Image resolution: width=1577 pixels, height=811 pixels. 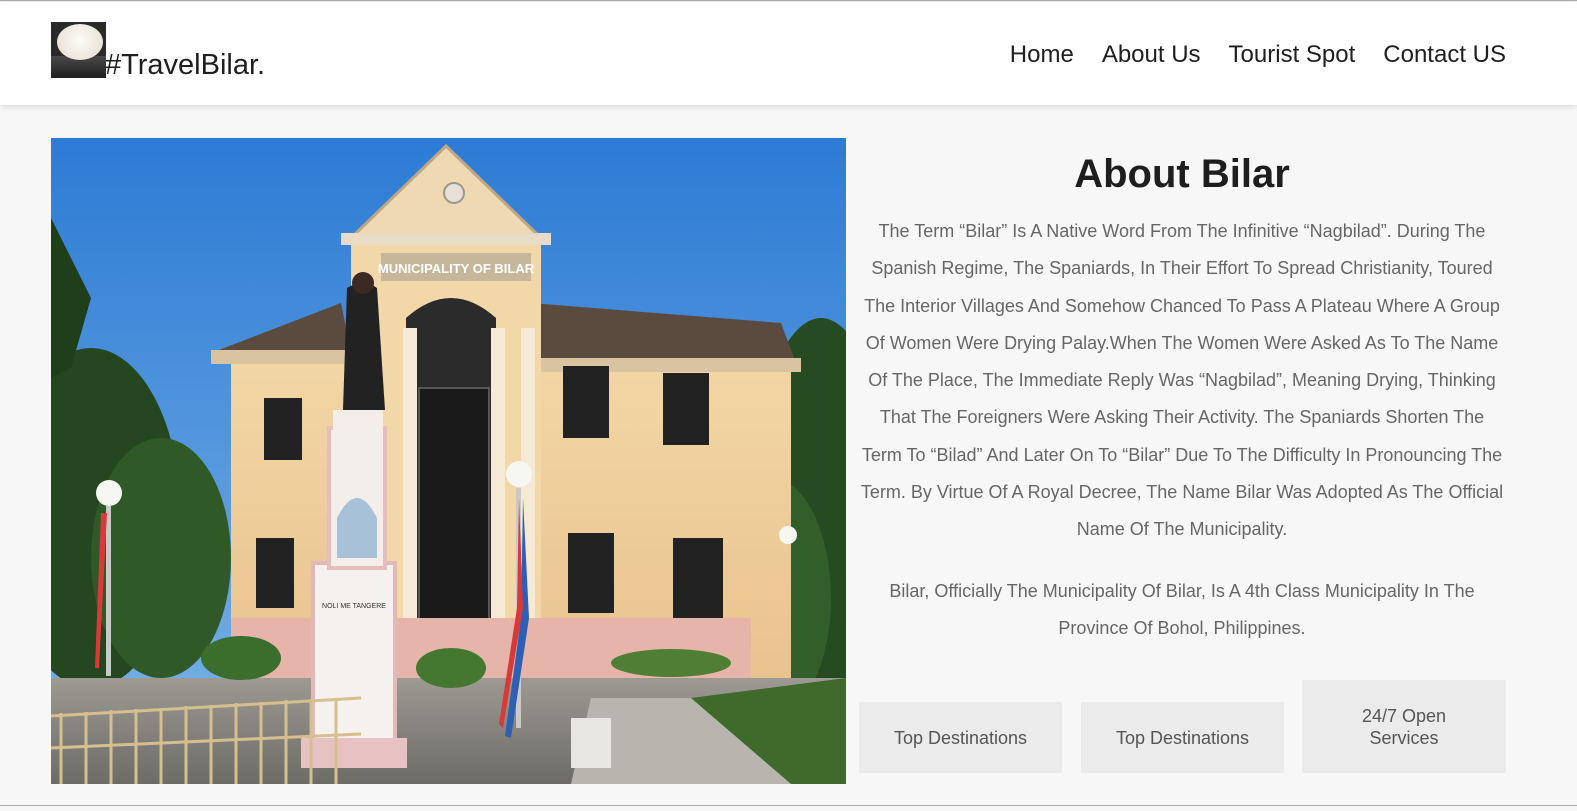 What do you see at coordinates (1182, 174) in the screenshot?
I see `about-title: About Bilar` at bounding box center [1182, 174].